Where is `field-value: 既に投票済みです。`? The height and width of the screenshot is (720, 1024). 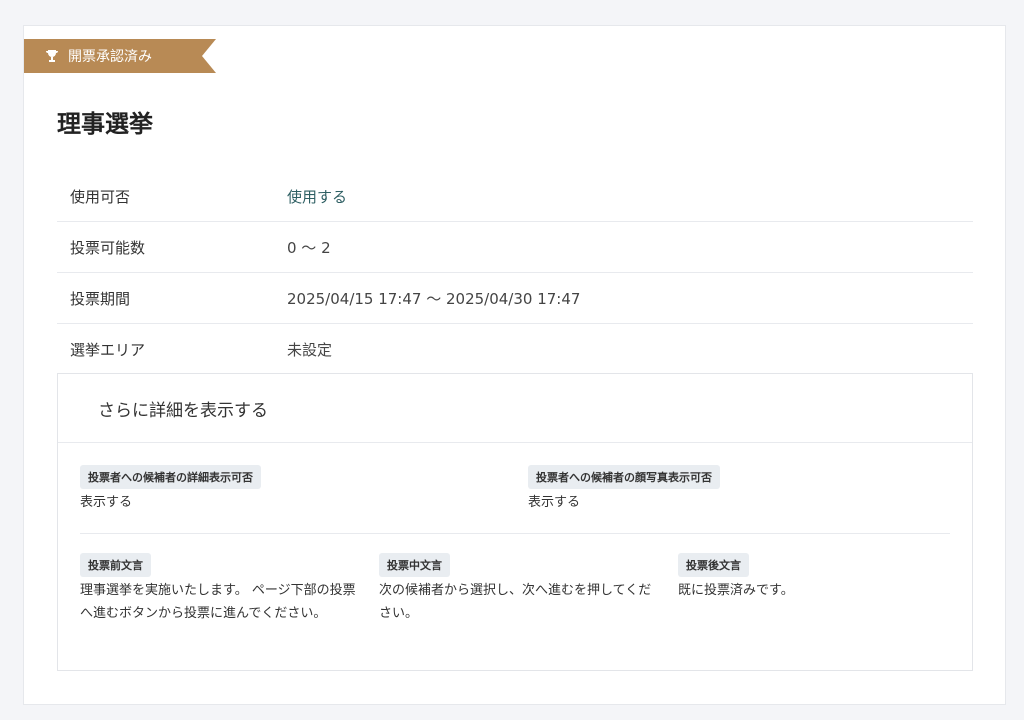 field-value: 既に投票済みです。 is located at coordinates (736, 590).